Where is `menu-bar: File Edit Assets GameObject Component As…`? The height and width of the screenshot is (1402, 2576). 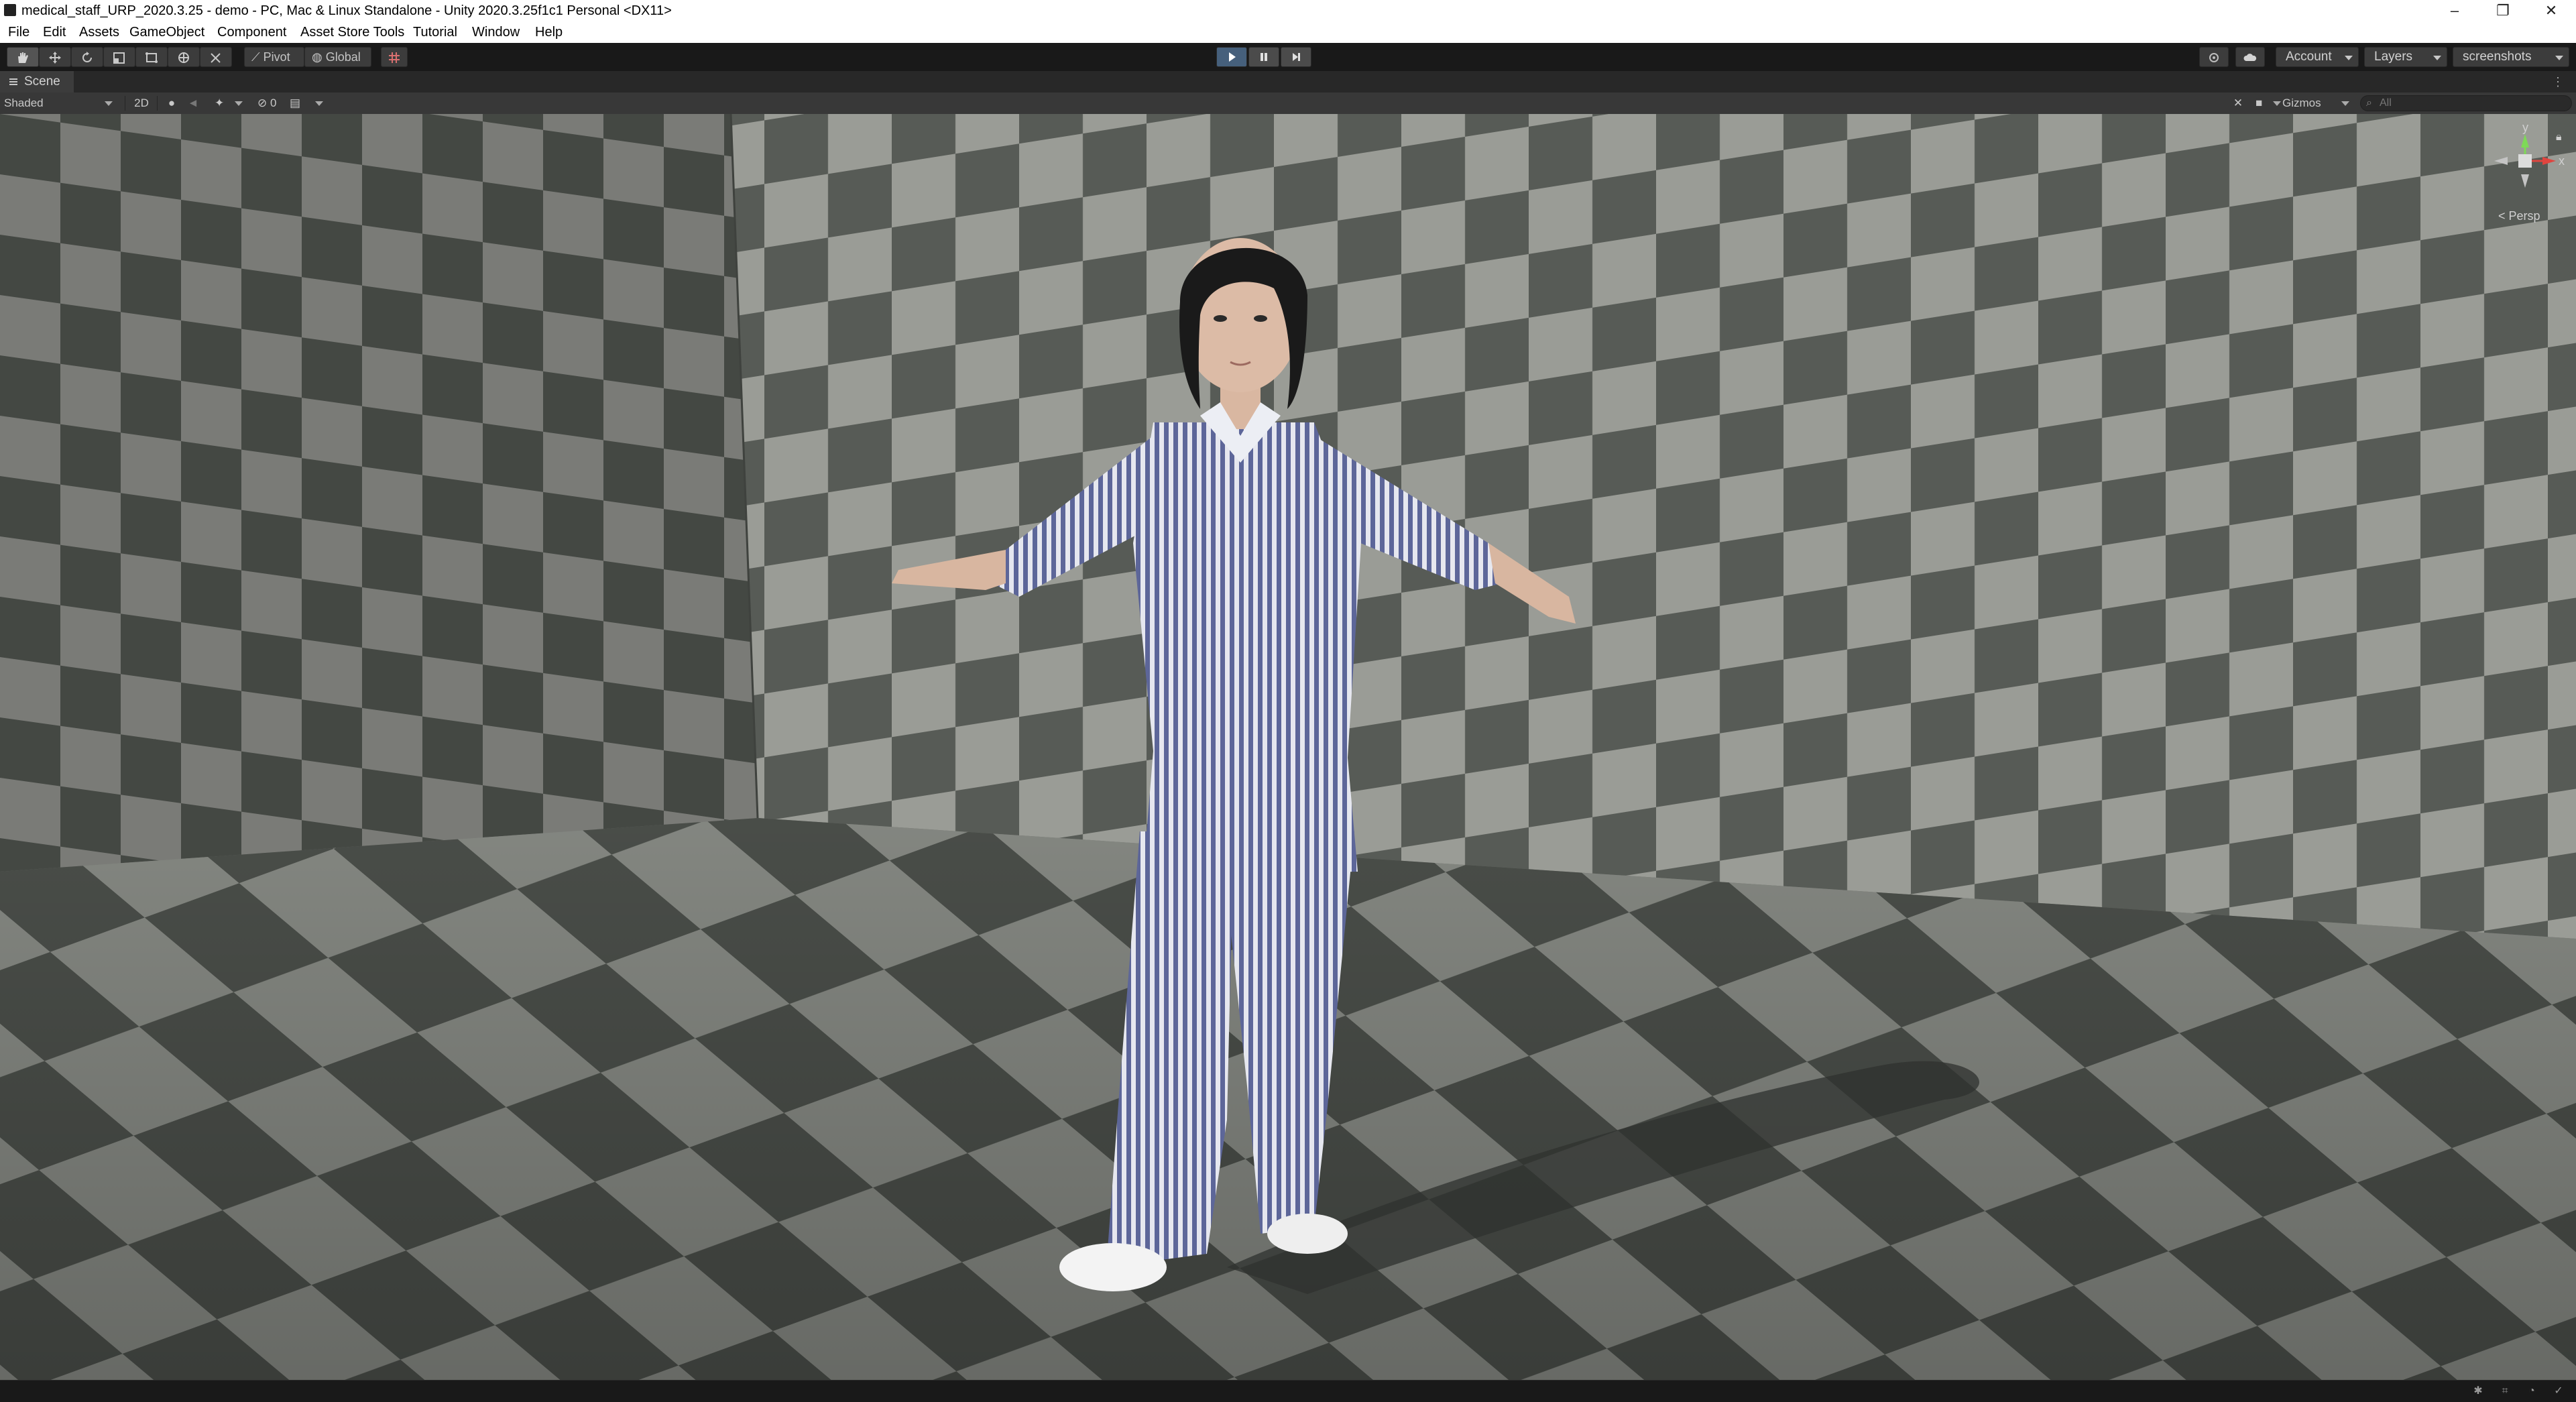
menu-bar: File Edit Assets GameObject Component As… is located at coordinates (1288, 33).